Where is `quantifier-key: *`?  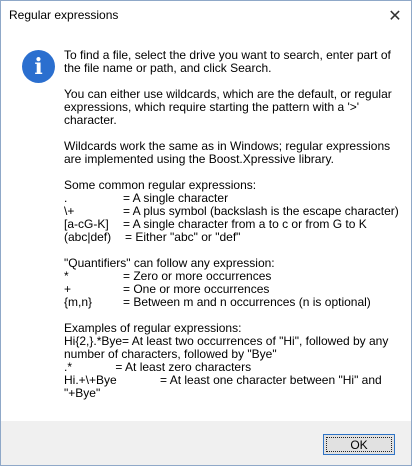 quantifier-key: * is located at coordinates (66, 276).